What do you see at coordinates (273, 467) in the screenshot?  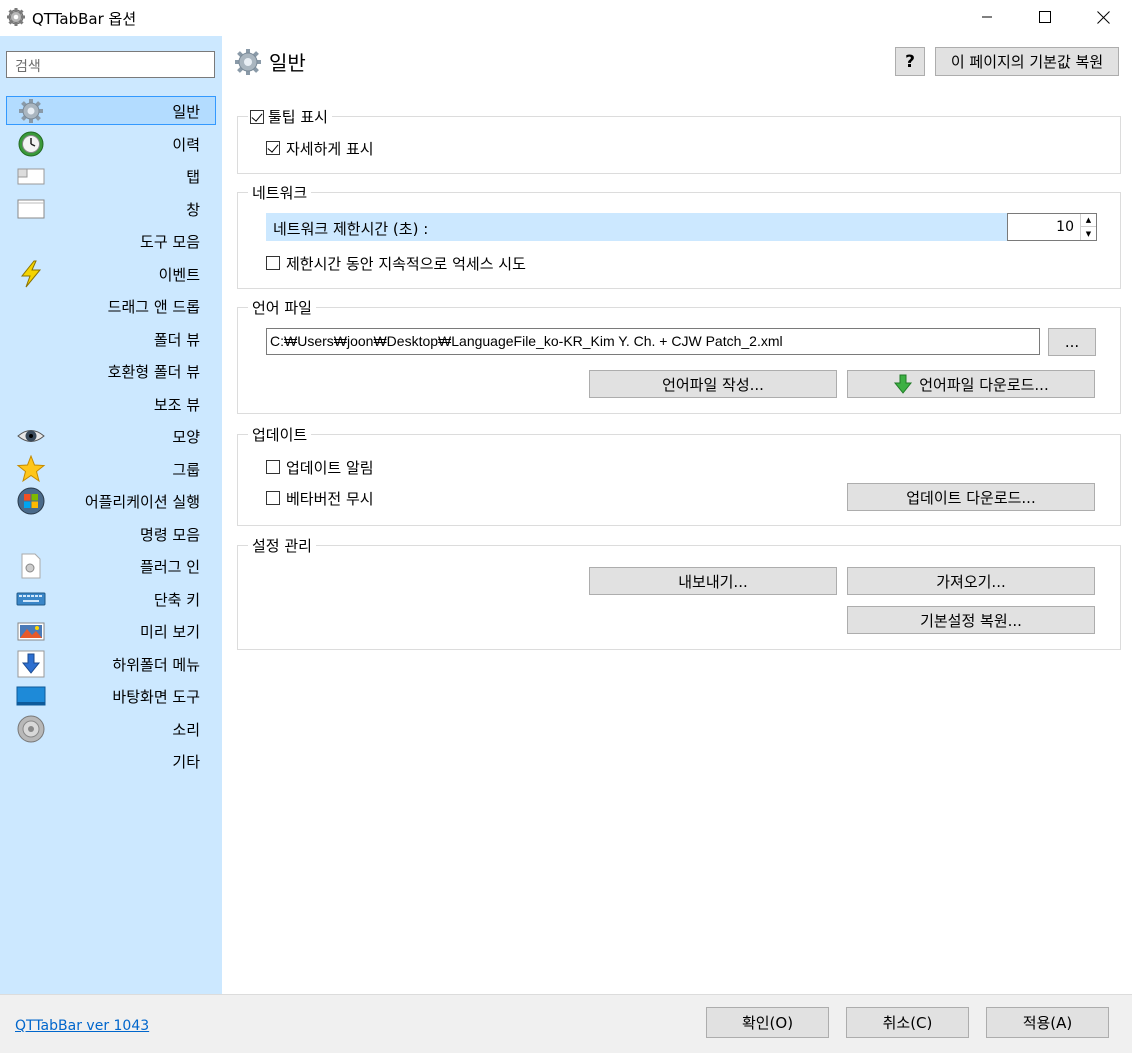 I see `update-notify-checkbox` at bounding box center [273, 467].